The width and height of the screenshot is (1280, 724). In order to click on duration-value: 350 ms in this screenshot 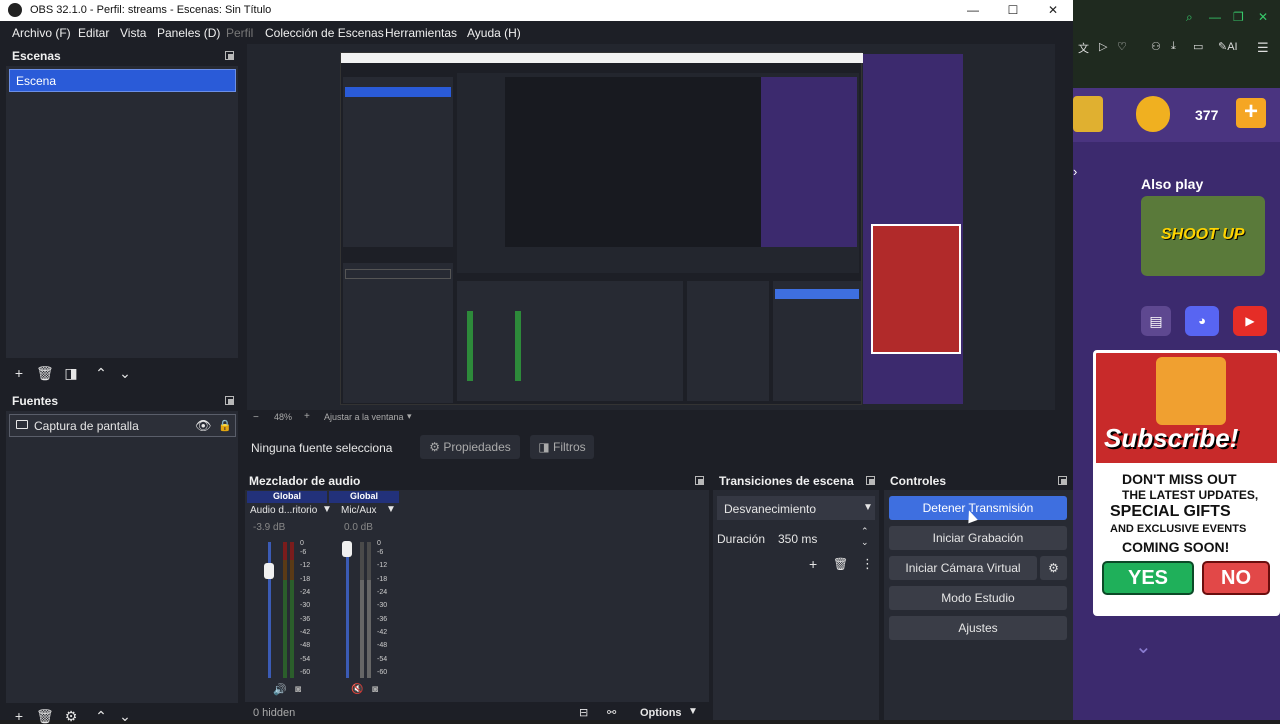, I will do `click(798, 539)`.